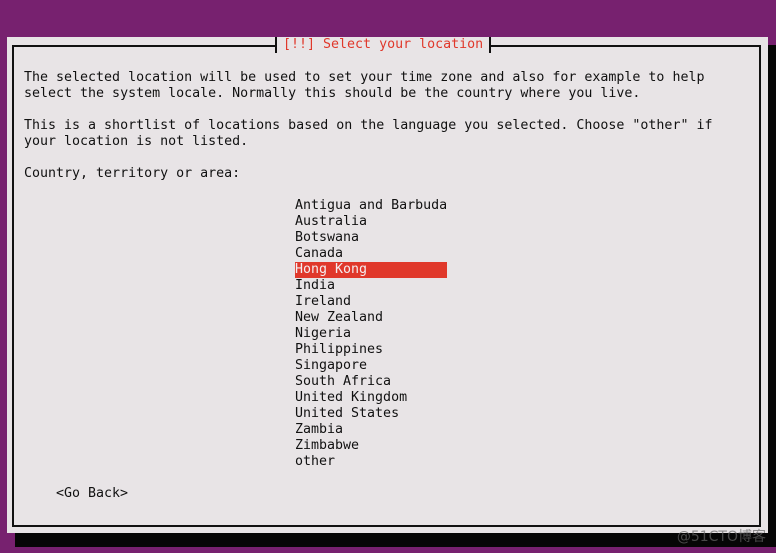 Image resolution: width=776 pixels, height=553 pixels. What do you see at coordinates (371, 350) in the screenshot?
I see `country-option: Philippines` at bounding box center [371, 350].